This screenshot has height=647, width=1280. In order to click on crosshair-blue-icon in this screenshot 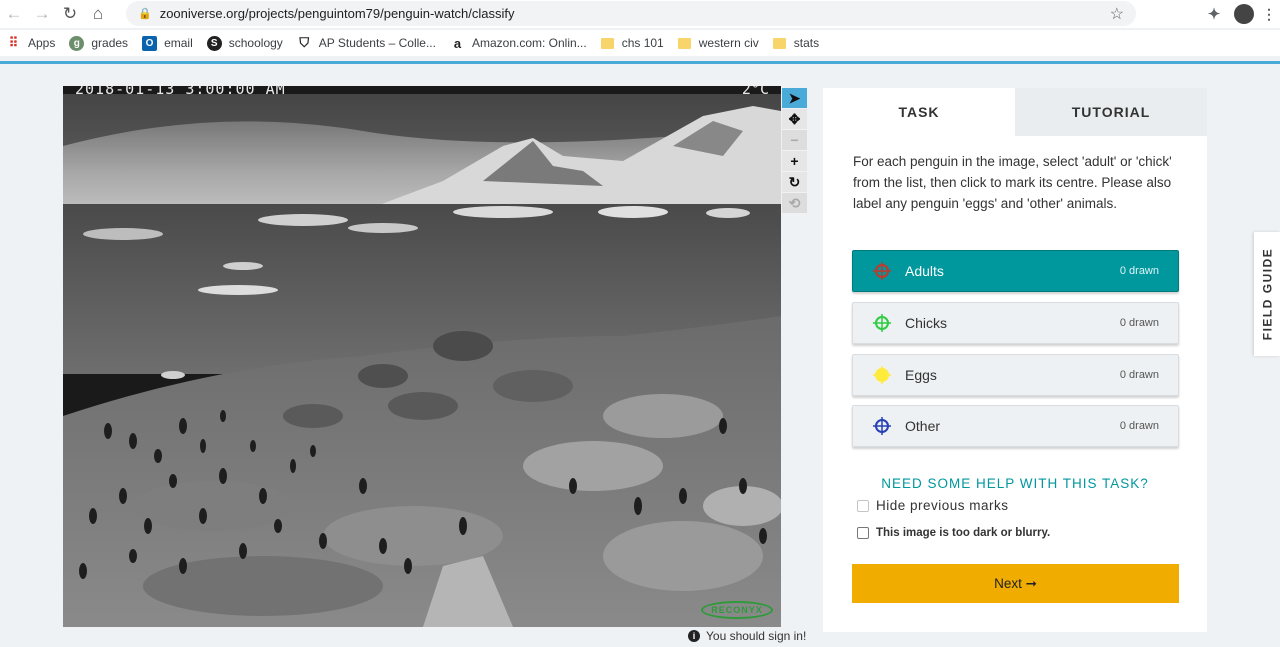, I will do `click(882, 426)`.